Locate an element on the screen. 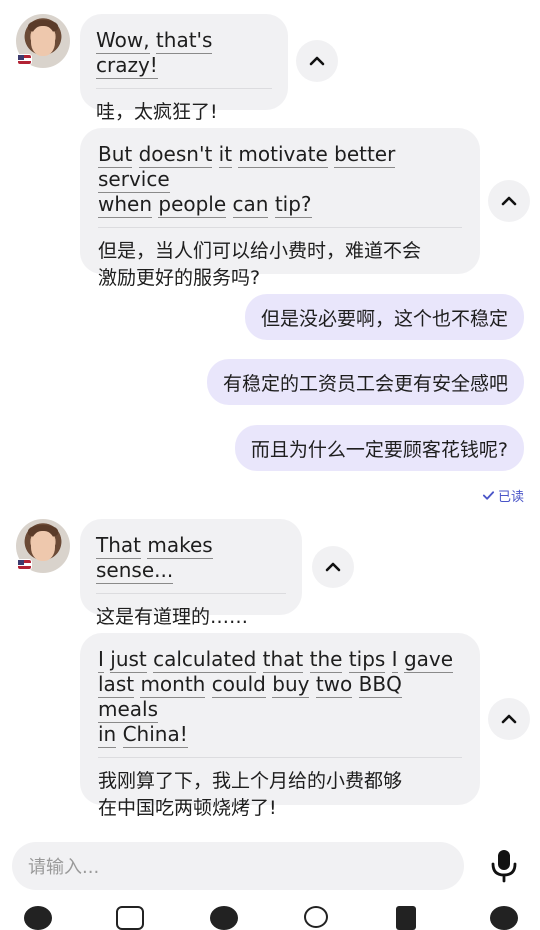 This screenshot has height=930, width=540. incoming-message-1: Wow, that's crazy! 哇，太疯狂了! is located at coordinates (184, 68).